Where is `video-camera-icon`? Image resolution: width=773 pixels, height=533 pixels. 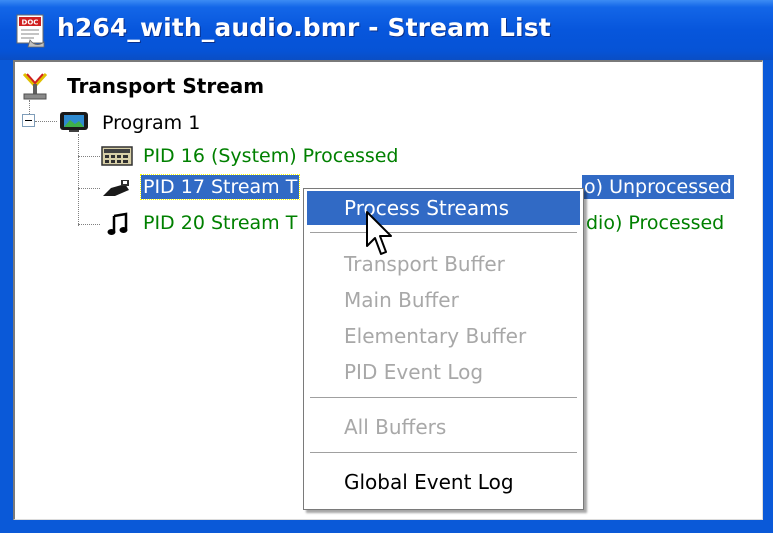 video-camera-icon is located at coordinates (116, 188).